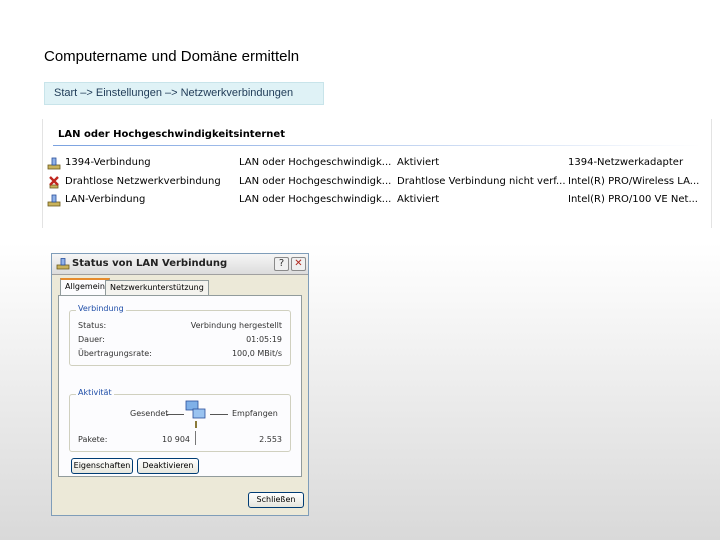 Image resolution: width=720 pixels, height=540 pixels. I want to click on speed-label: Übertragungsrate:, so click(115, 353).